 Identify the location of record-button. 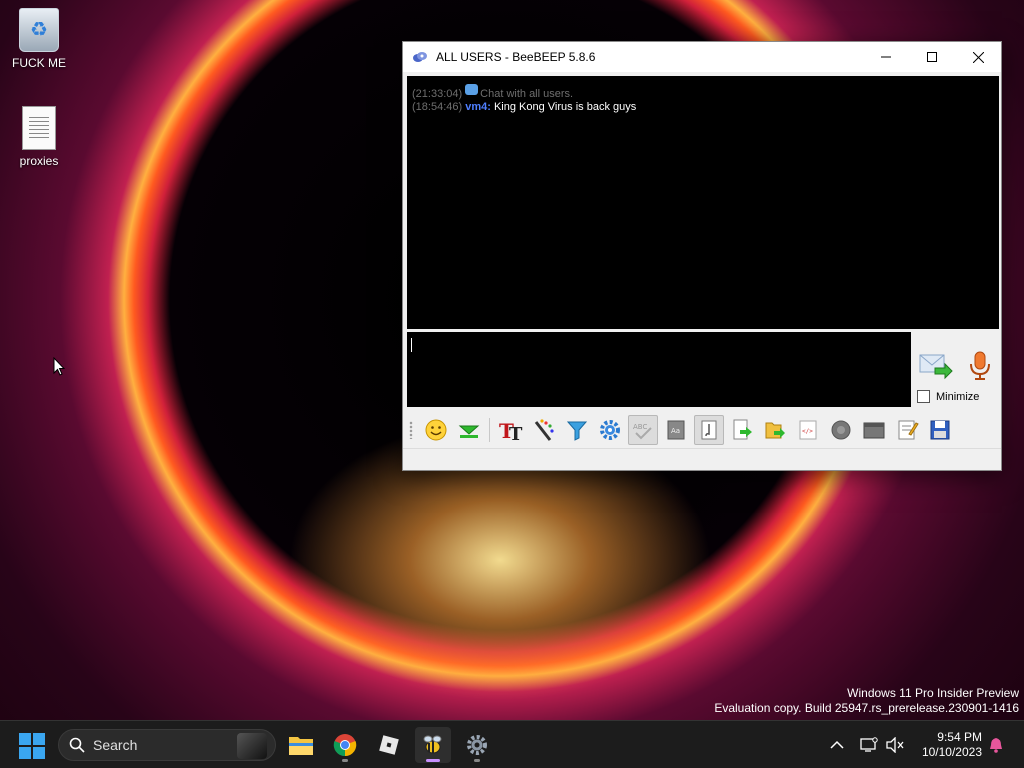
(841, 430).